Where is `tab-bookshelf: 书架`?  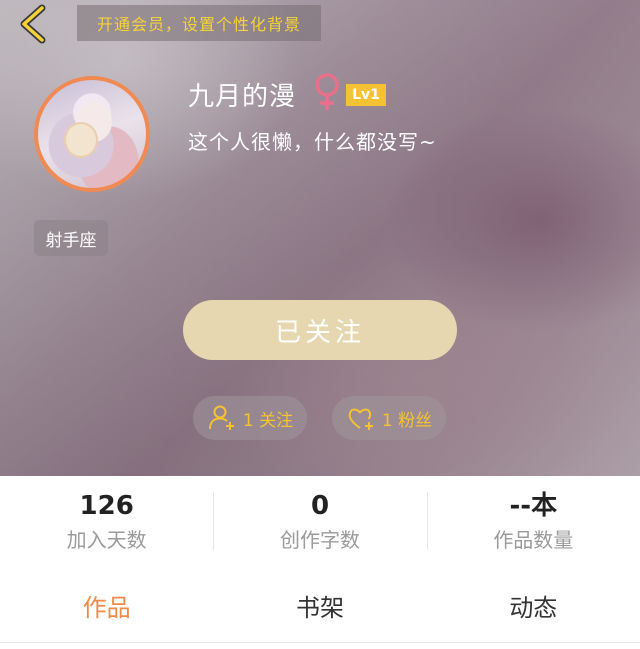
tab-bookshelf: 书架 is located at coordinates (319, 605).